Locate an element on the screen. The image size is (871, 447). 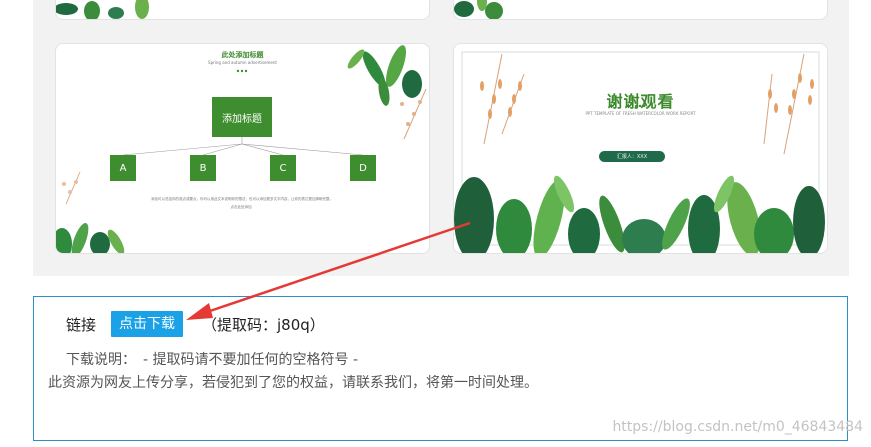
slide-title: 谢谢观看 is located at coordinates (640, 101).